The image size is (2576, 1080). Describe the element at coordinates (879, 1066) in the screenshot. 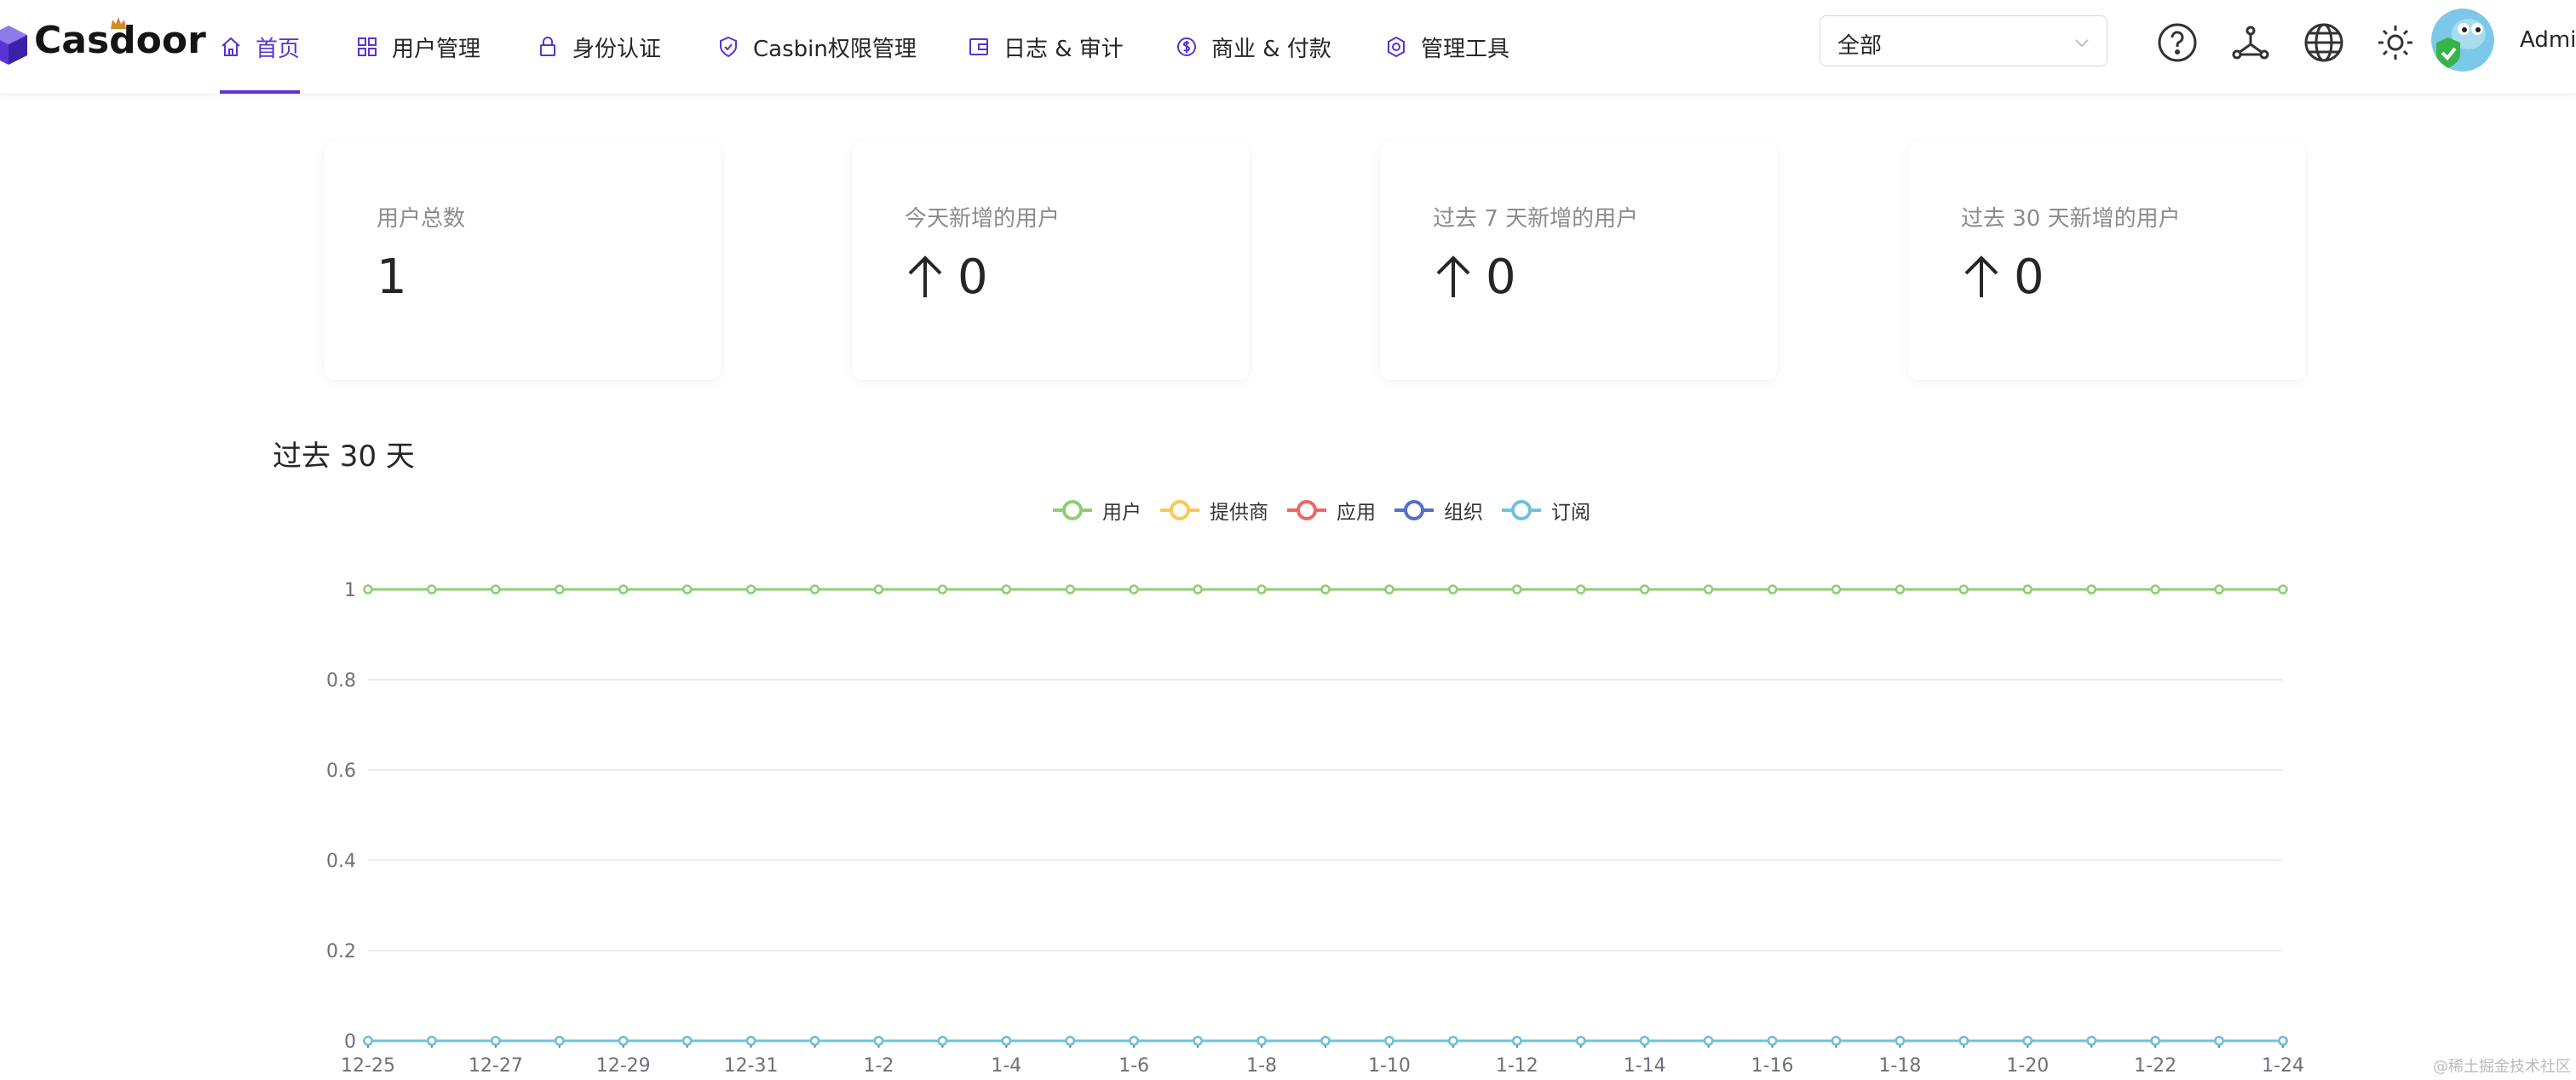

I see `x-tick-label: 1-2` at that location.